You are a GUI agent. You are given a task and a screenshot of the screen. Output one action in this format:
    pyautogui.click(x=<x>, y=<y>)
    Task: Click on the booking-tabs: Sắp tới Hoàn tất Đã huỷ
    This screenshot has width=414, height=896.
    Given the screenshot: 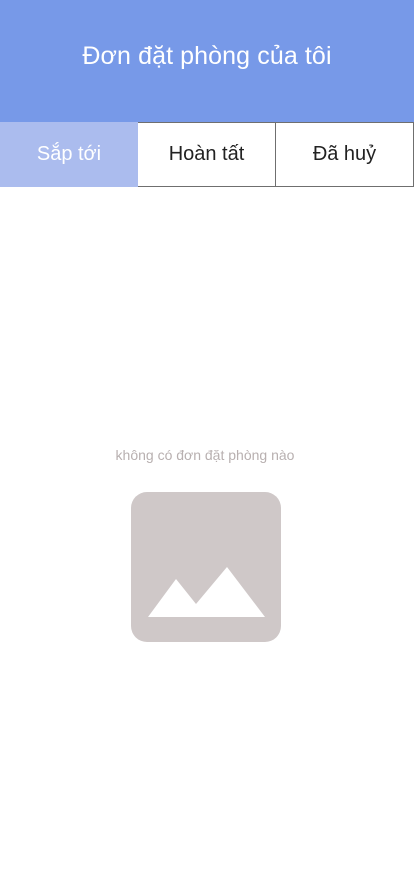 What is the action you would take?
    pyautogui.click(x=207, y=154)
    